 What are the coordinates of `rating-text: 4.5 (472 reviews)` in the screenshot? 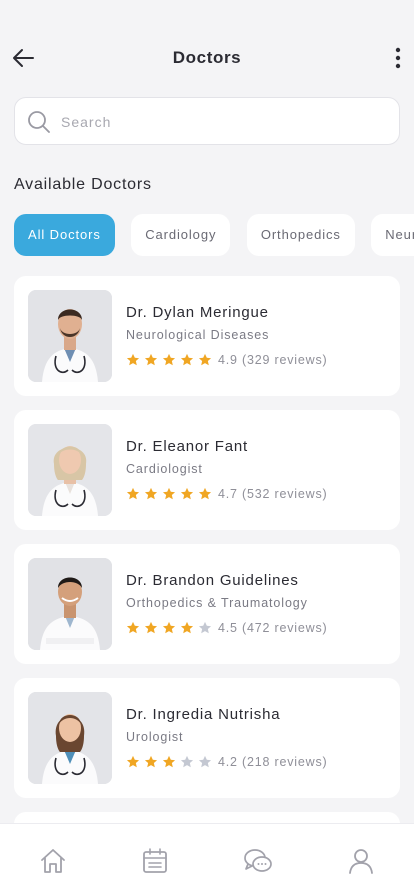 It's located at (273, 628).